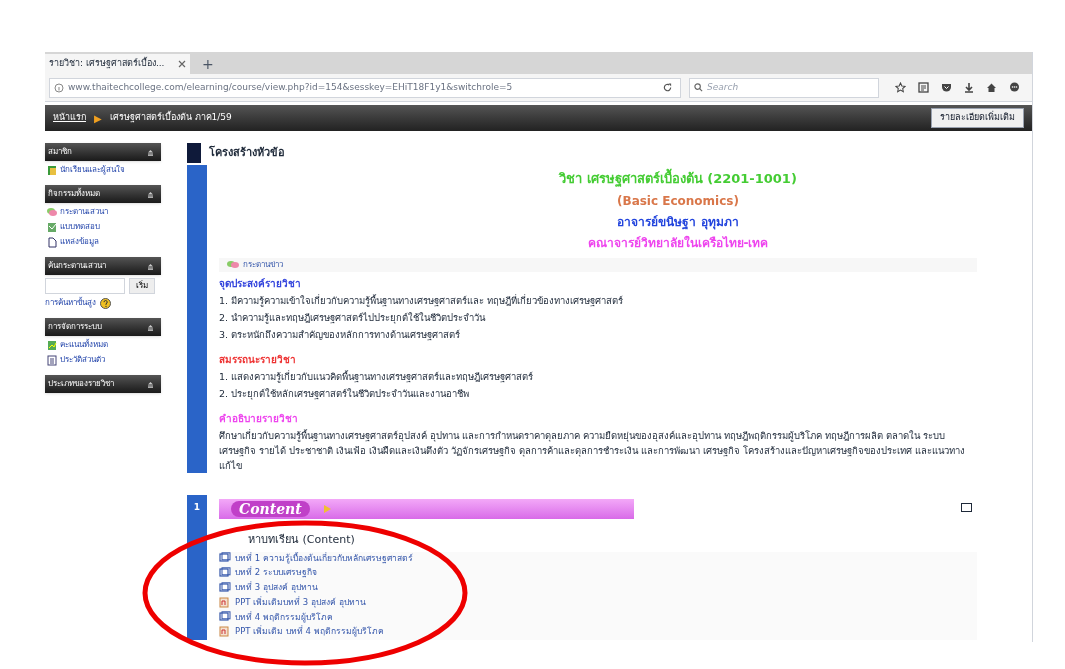 Image resolution: width=1065 pixels, height=669 pixels. I want to click on block-title: ค้นกระดานเสวนา, so click(77, 266).